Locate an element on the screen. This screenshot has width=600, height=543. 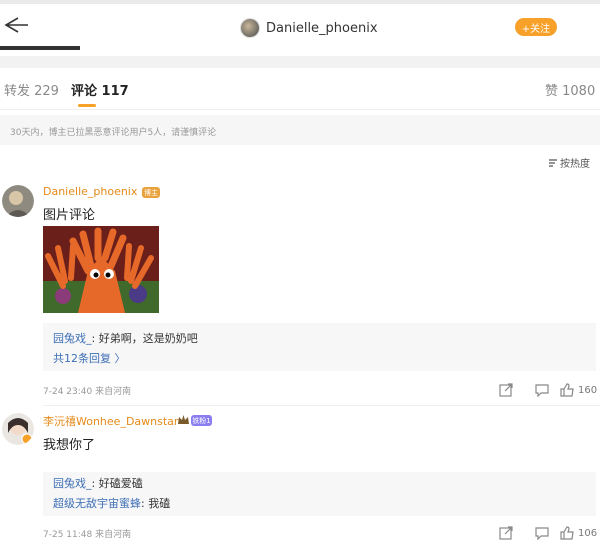
tab-bar: 转发 229 评论 117 赞 1080 is located at coordinates (300, 90).